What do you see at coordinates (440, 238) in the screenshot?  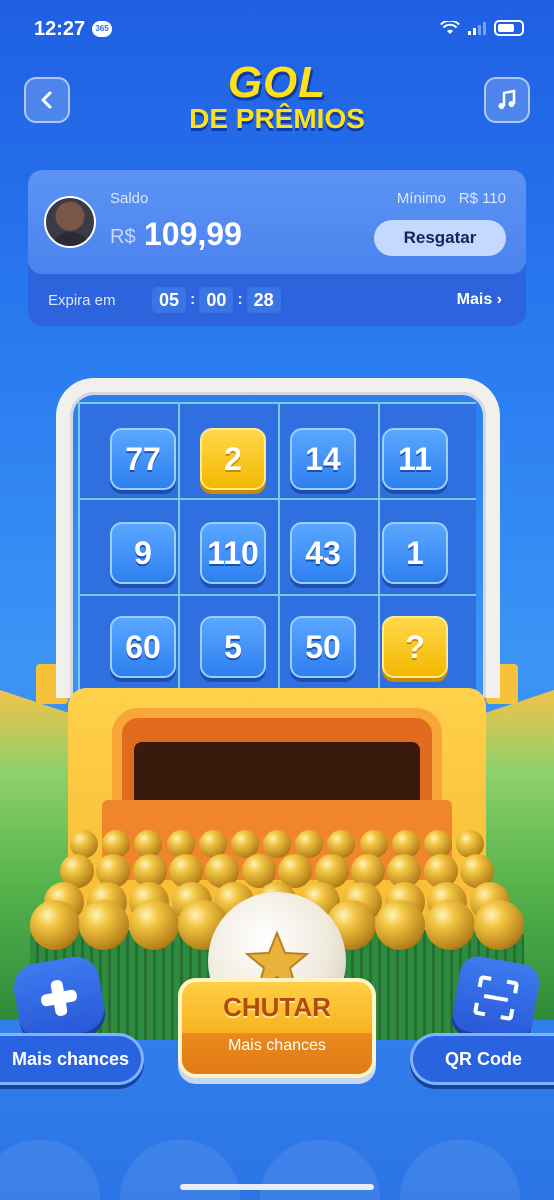 I see `resgatar-button: Resgatar` at bounding box center [440, 238].